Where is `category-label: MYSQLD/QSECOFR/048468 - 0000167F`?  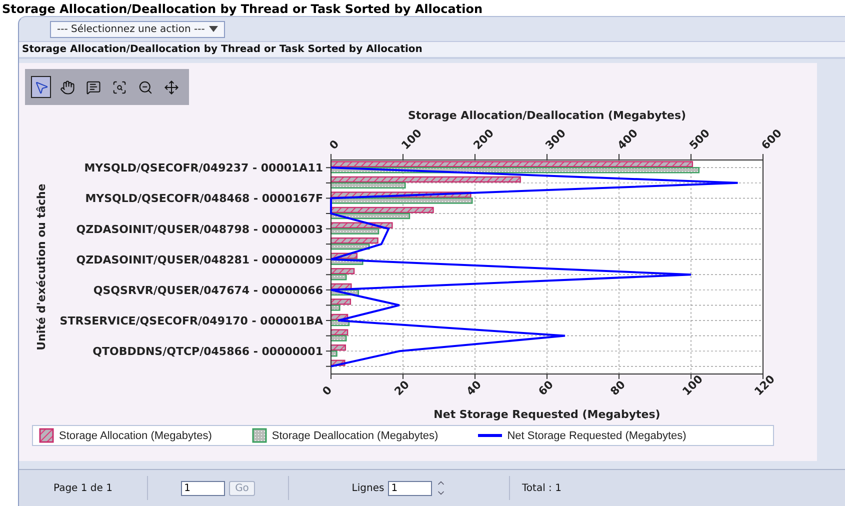
category-label: MYSQLD/QSECOFR/048468 - 0000167F is located at coordinates (204, 199).